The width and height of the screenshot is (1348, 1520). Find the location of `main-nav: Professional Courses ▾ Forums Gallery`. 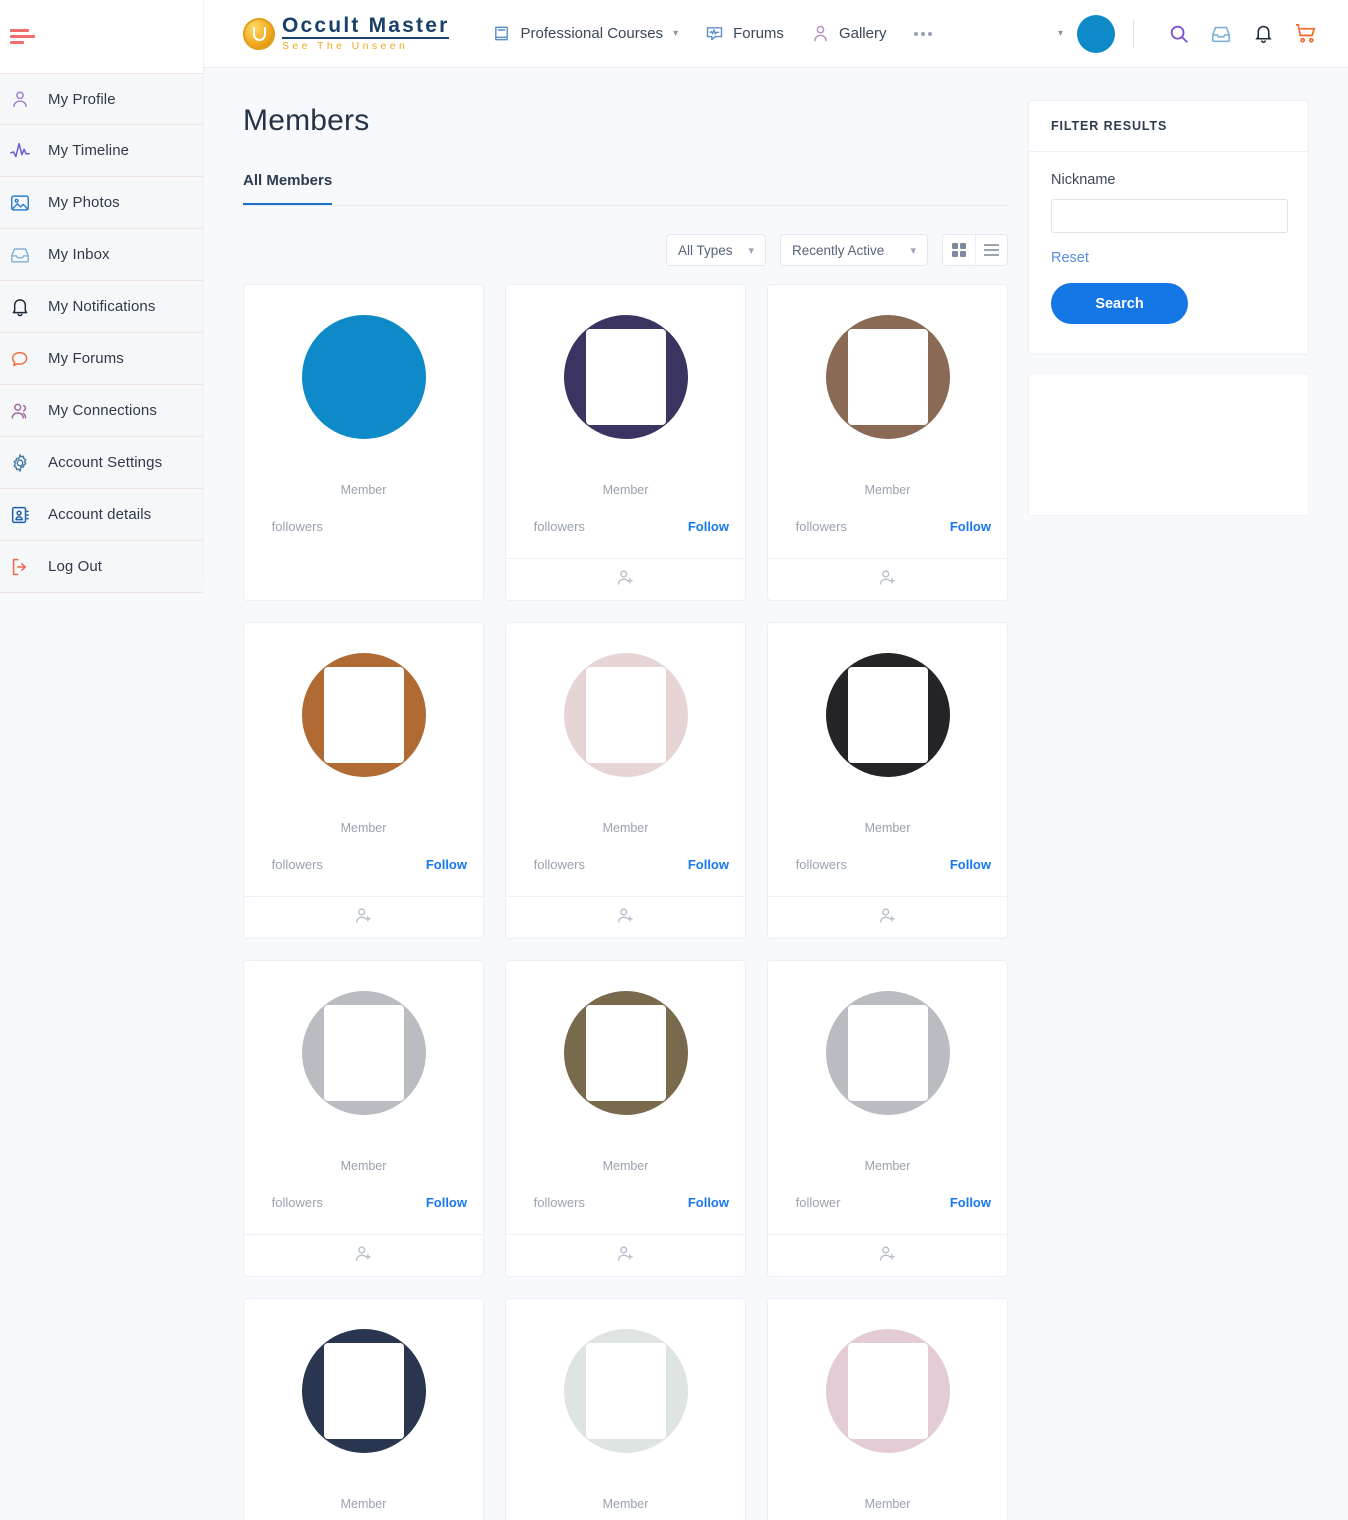

main-nav: Professional Courses ▾ Forums Gallery is located at coordinates (712, 33).